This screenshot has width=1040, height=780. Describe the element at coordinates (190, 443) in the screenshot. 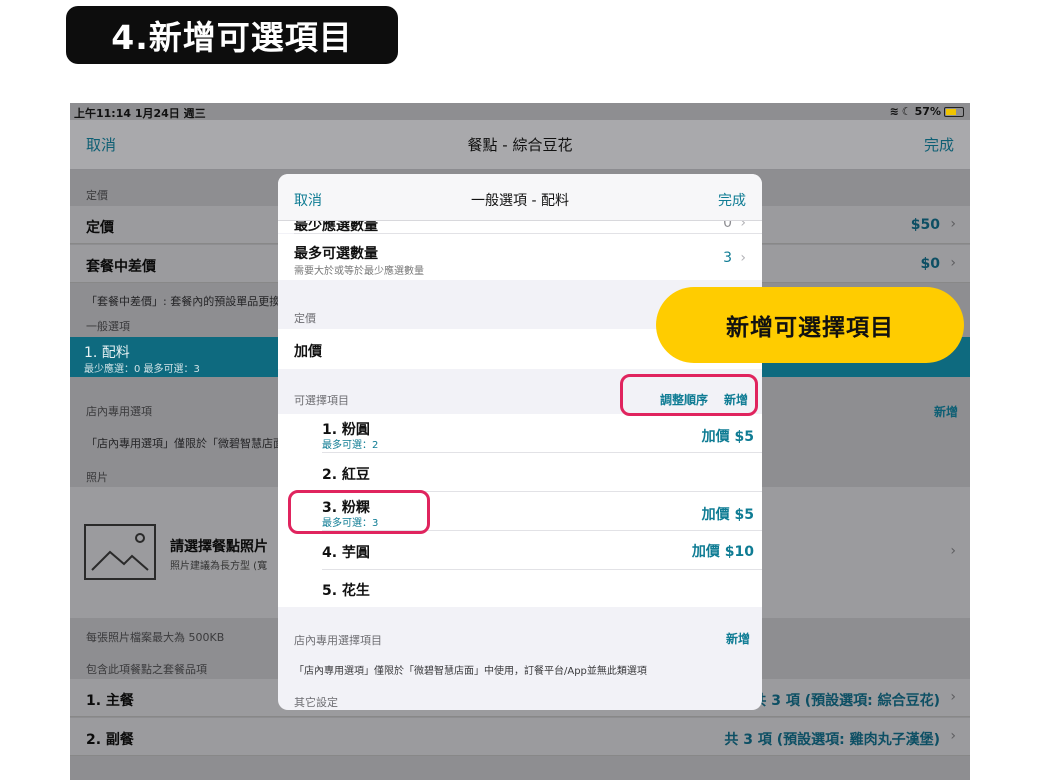

I see `bg-store-note: 「店內專用選項」僅限於「微碧智慧店面」` at that location.